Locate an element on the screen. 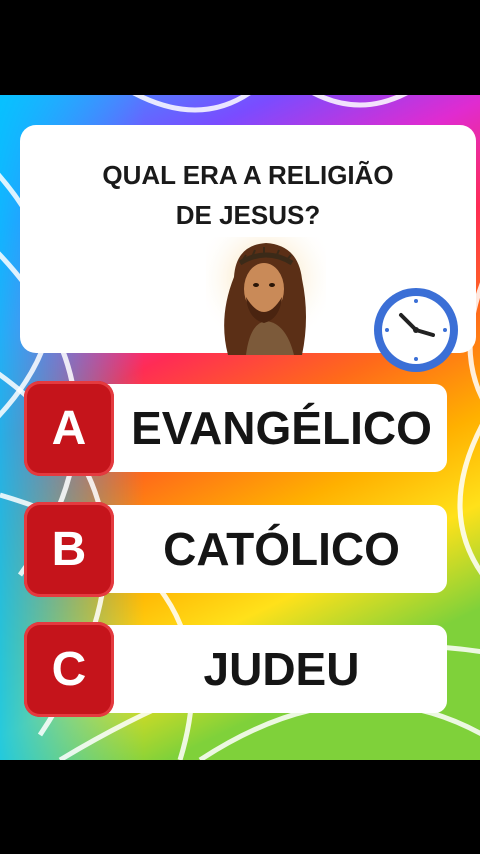 The width and height of the screenshot is (480, 854). question-line-1: QUAL ERA A RELIGIÃO is located at coordinates (248, 175).